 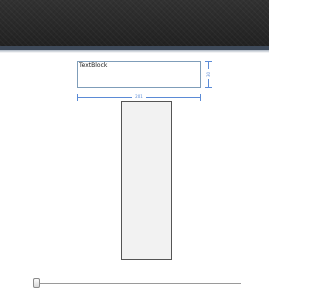 What do you see at coordinates (36, 283) in the screenshot?
I see `slider-thumb` at bounding box center [36, 283].